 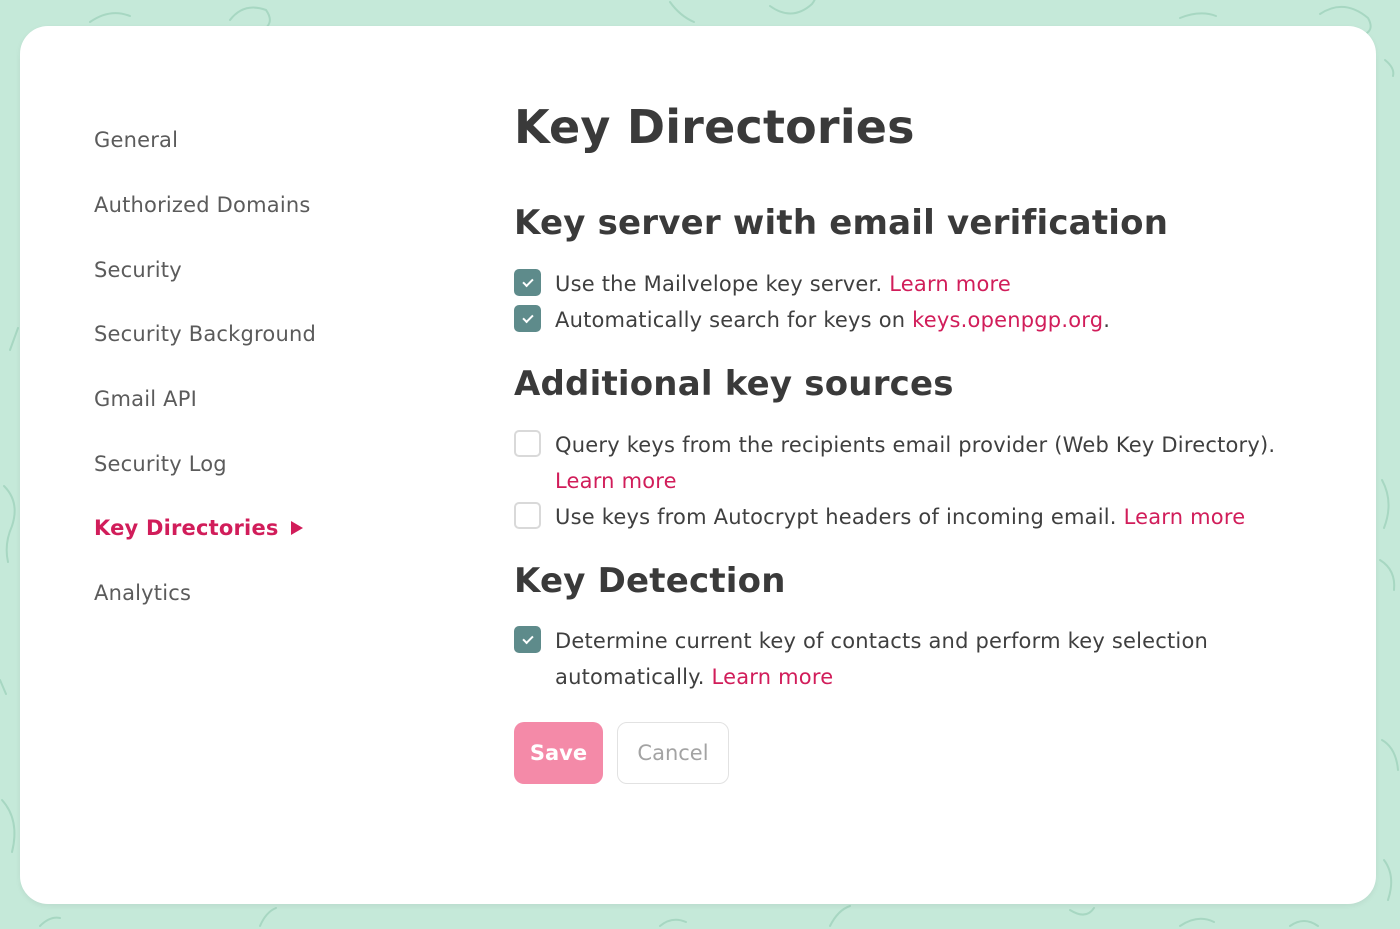 I want to click on section-title-additional-sources: Additional key sources, so click(x=734, y=384).